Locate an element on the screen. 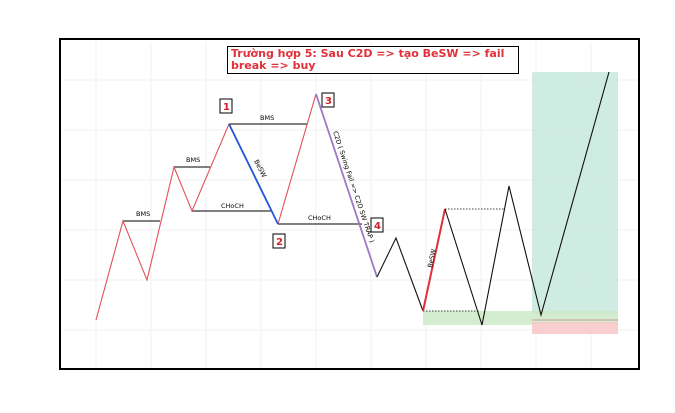 This screenshot has width=675, height=413. badge-1-text: 1 is located at coordinates (226, 107).